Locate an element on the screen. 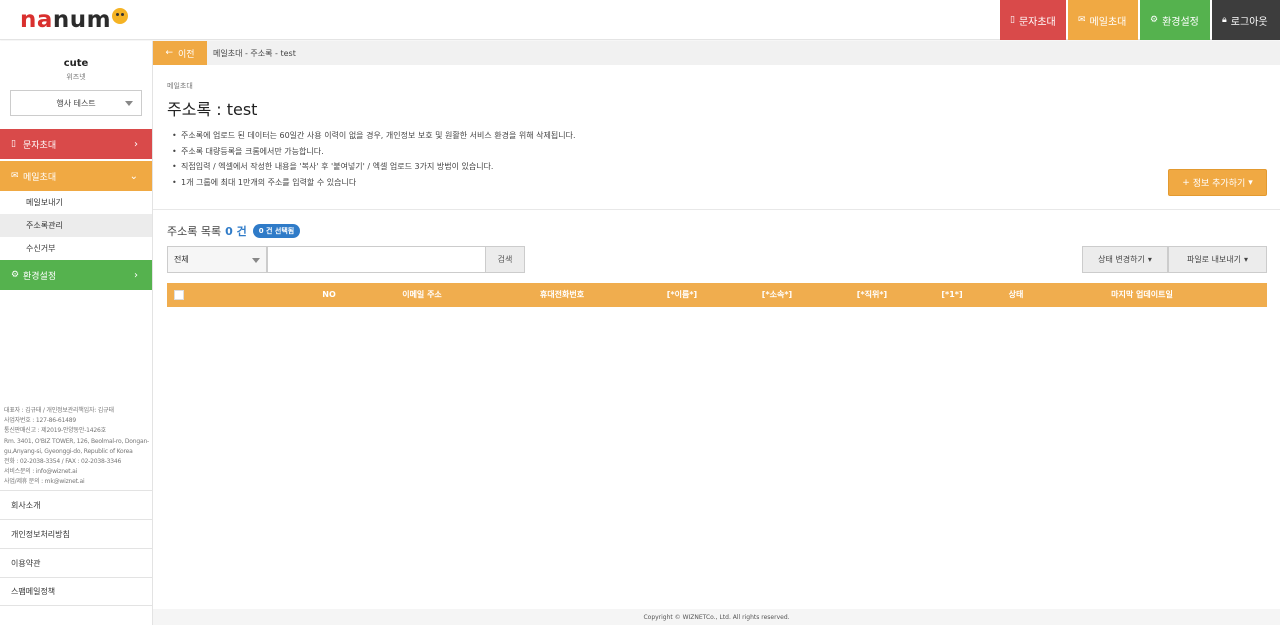  column-header-custom-1: [*1*] is located at coordinates (952, 294).